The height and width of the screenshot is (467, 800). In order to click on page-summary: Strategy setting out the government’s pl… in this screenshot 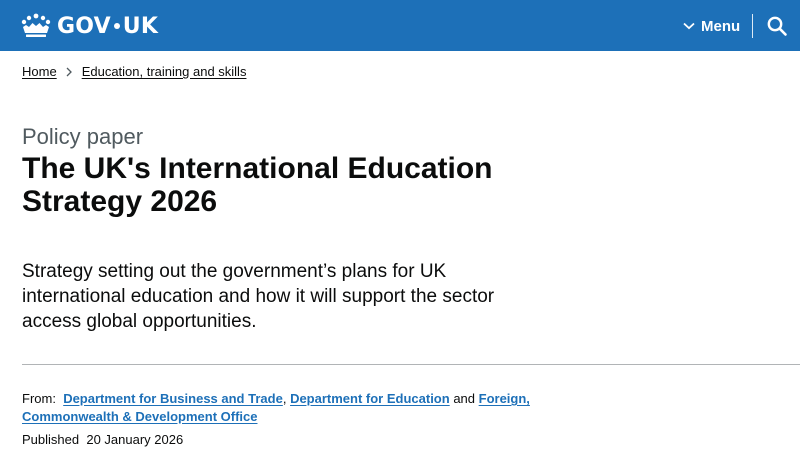, I will do `click(258, 296)`.